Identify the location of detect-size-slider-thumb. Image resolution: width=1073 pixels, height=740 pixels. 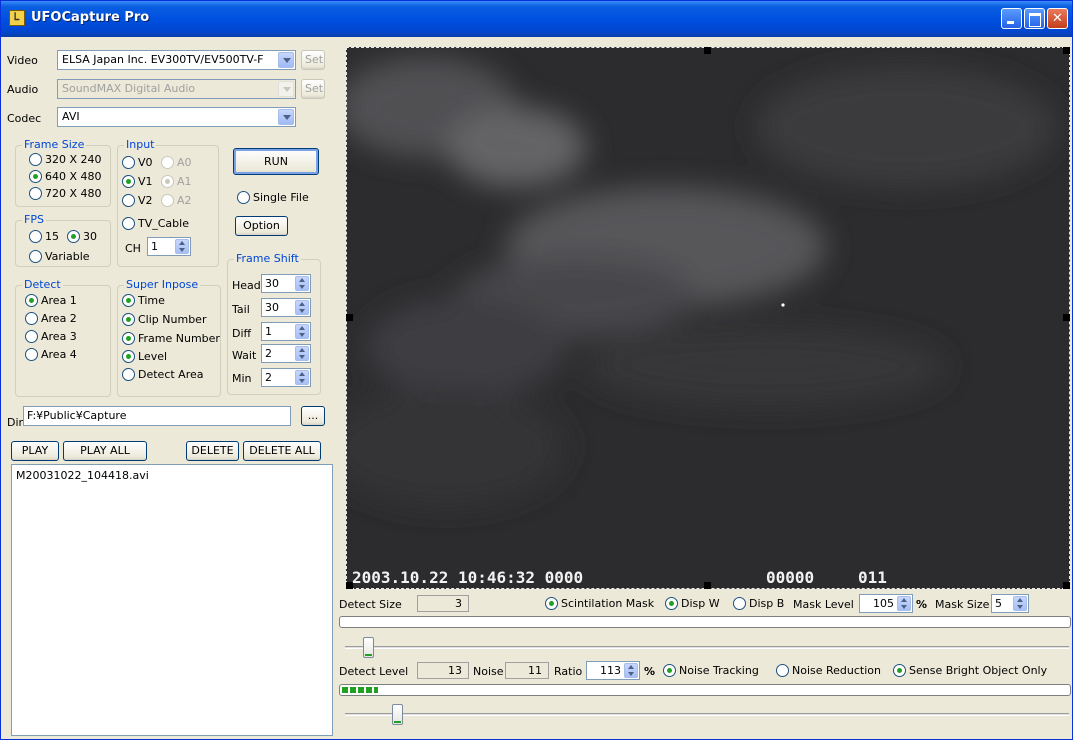
(368, 647).